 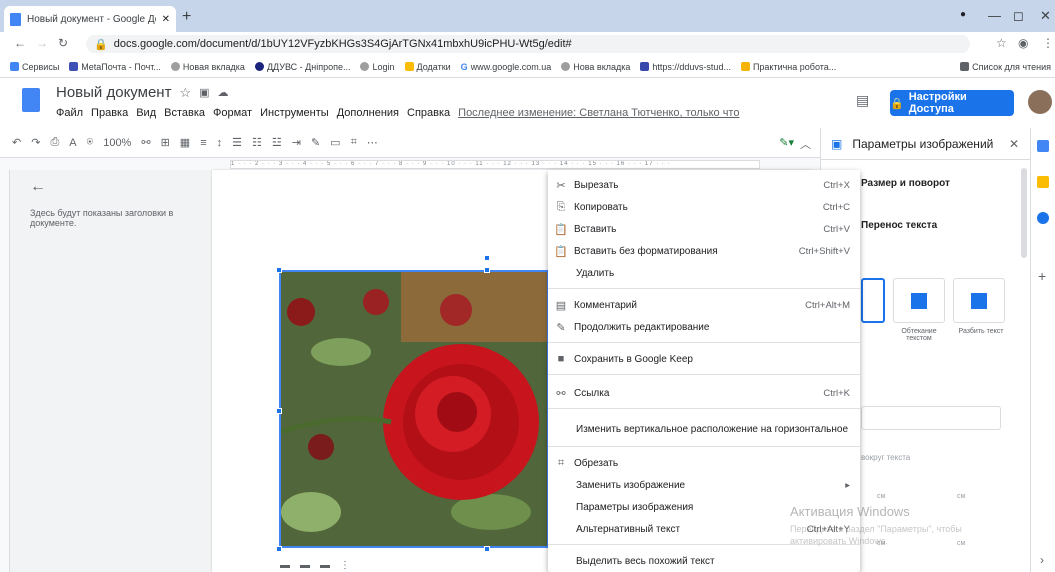 What do you see at coordinates (704, 273) in the screenshot?
I see `menu-item-delete: Удалить` at bounding box center [704, 273].